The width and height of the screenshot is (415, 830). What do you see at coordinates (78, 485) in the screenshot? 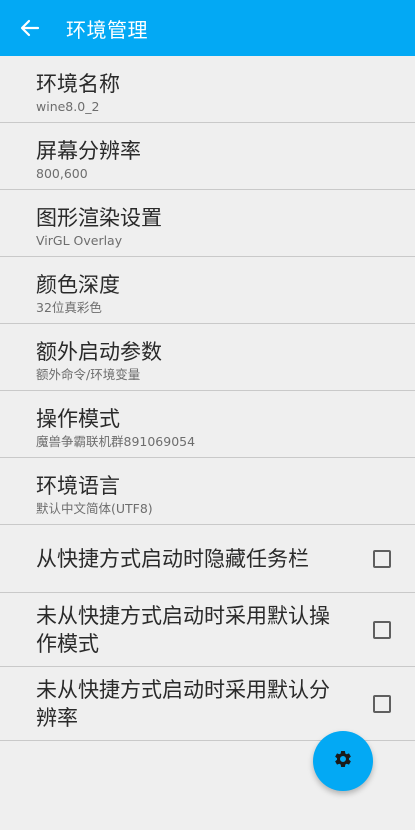
I see `setting-title: 环境语言` at bounding box center [78, 485].